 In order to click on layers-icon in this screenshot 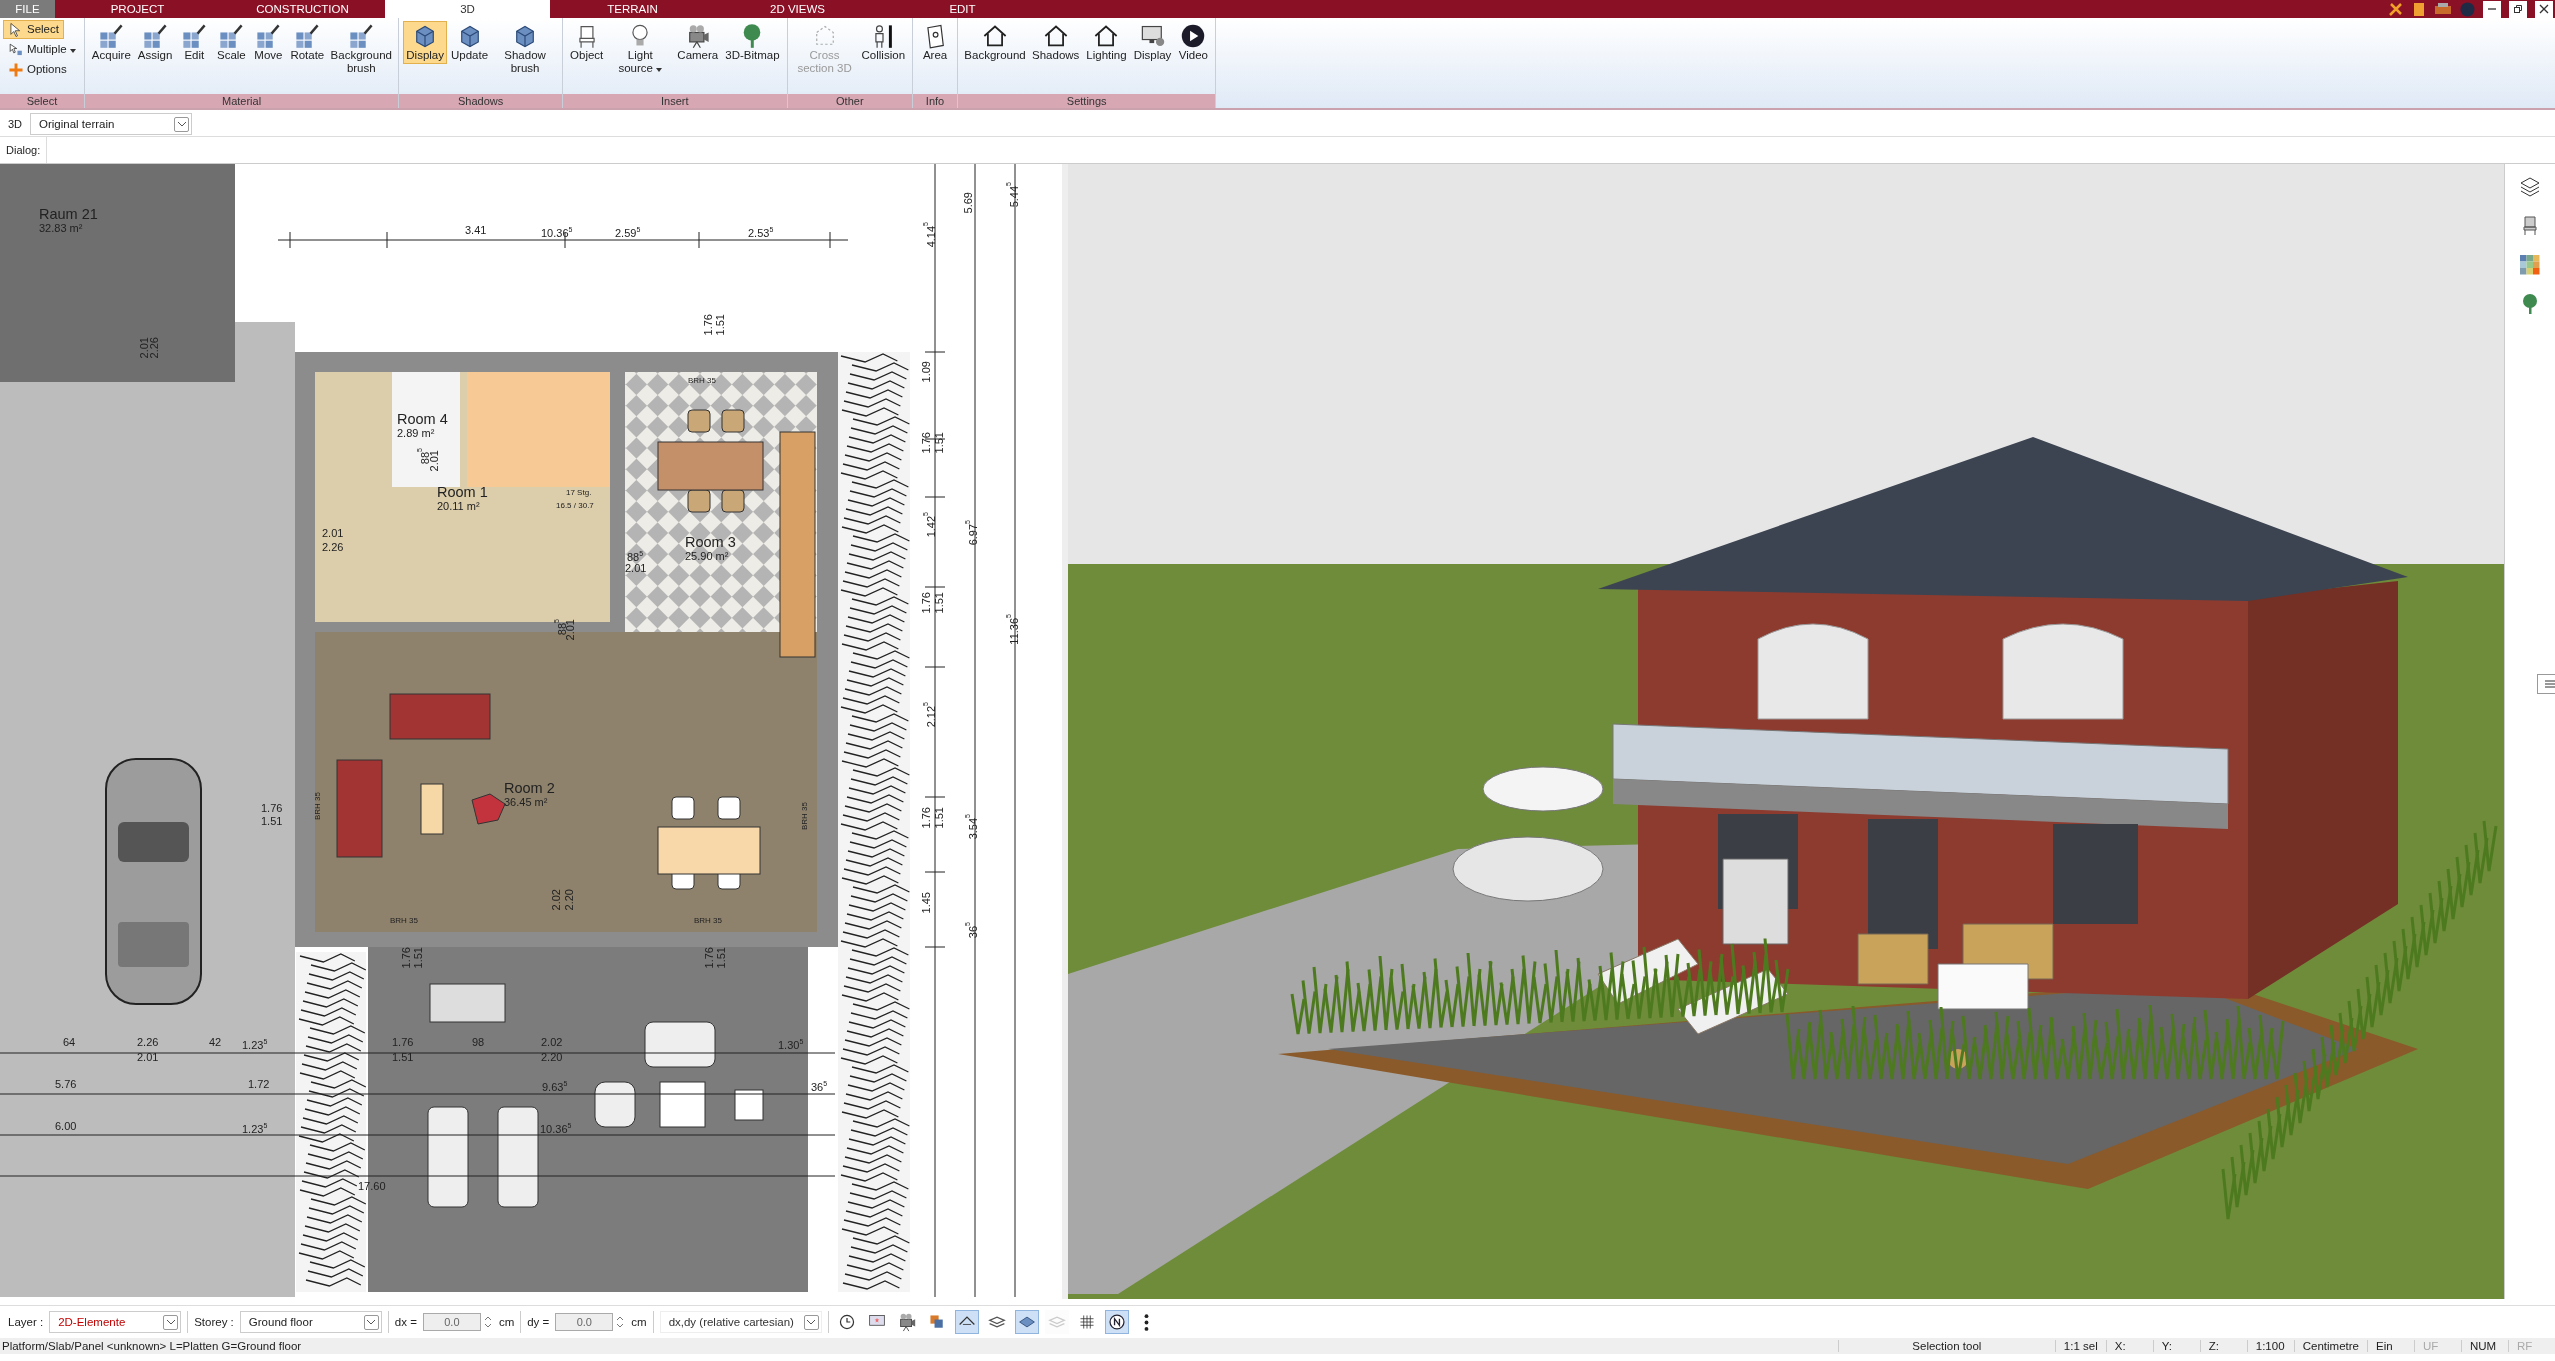, I will do `click(936, 1322)`.